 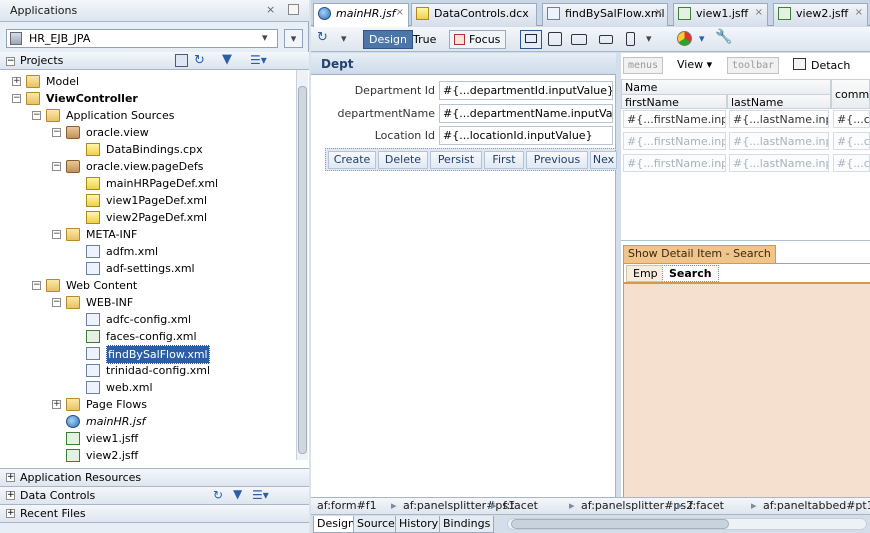 I want to click on tab-findbysalflow: findBySalFlow.xml ×, so click(x=605, y=14).